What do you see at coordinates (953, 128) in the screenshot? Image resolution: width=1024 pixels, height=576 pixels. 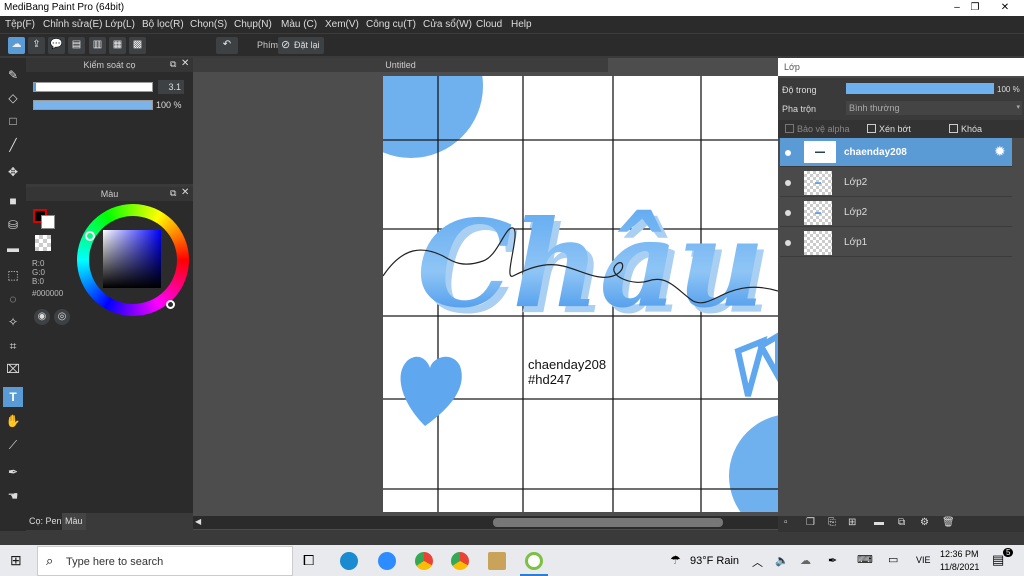 I see `lock-checkbox` at bounding box center [953, 128].